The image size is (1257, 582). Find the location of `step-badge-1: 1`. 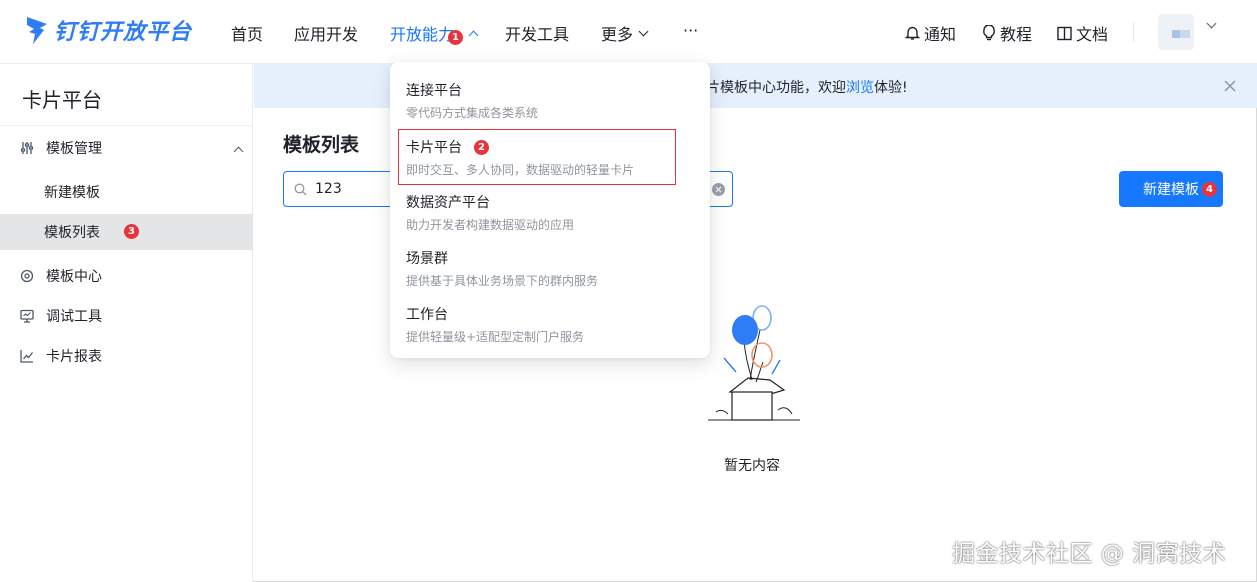

step-badge-1: 1 is located at coordinates (456, 37).